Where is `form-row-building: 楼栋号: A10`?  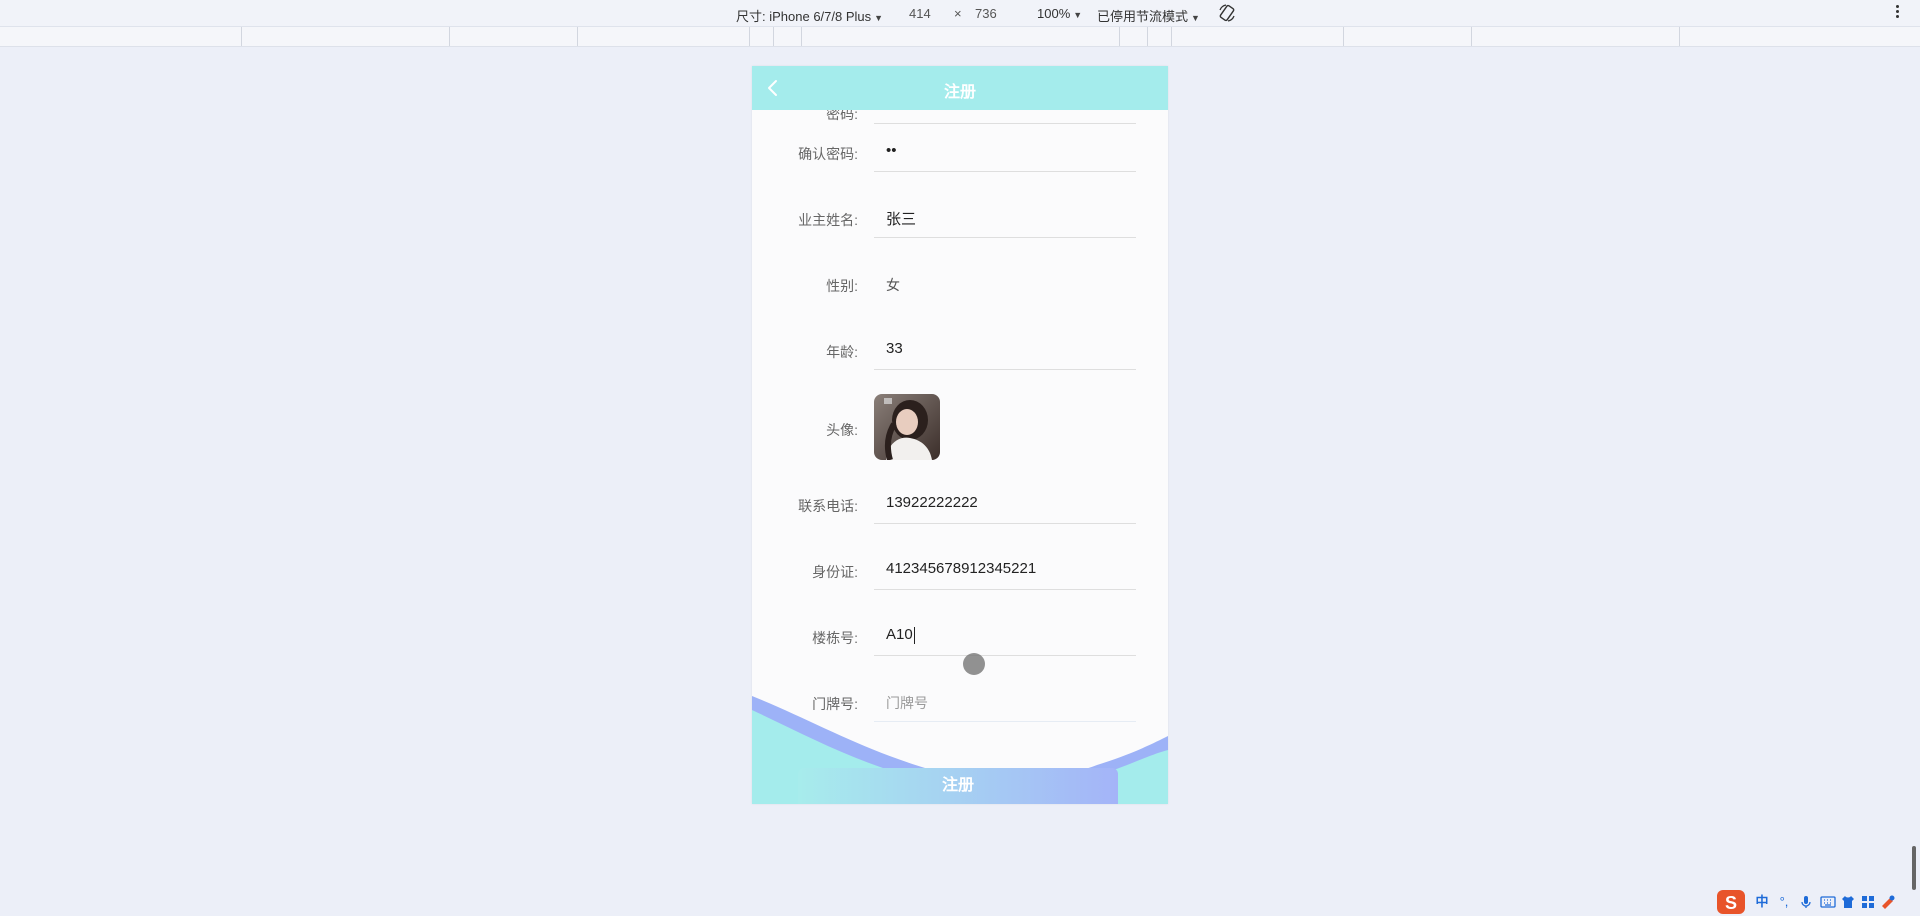
form-row-building: 楼栋号: A10 is located at coordinates (960, 649).